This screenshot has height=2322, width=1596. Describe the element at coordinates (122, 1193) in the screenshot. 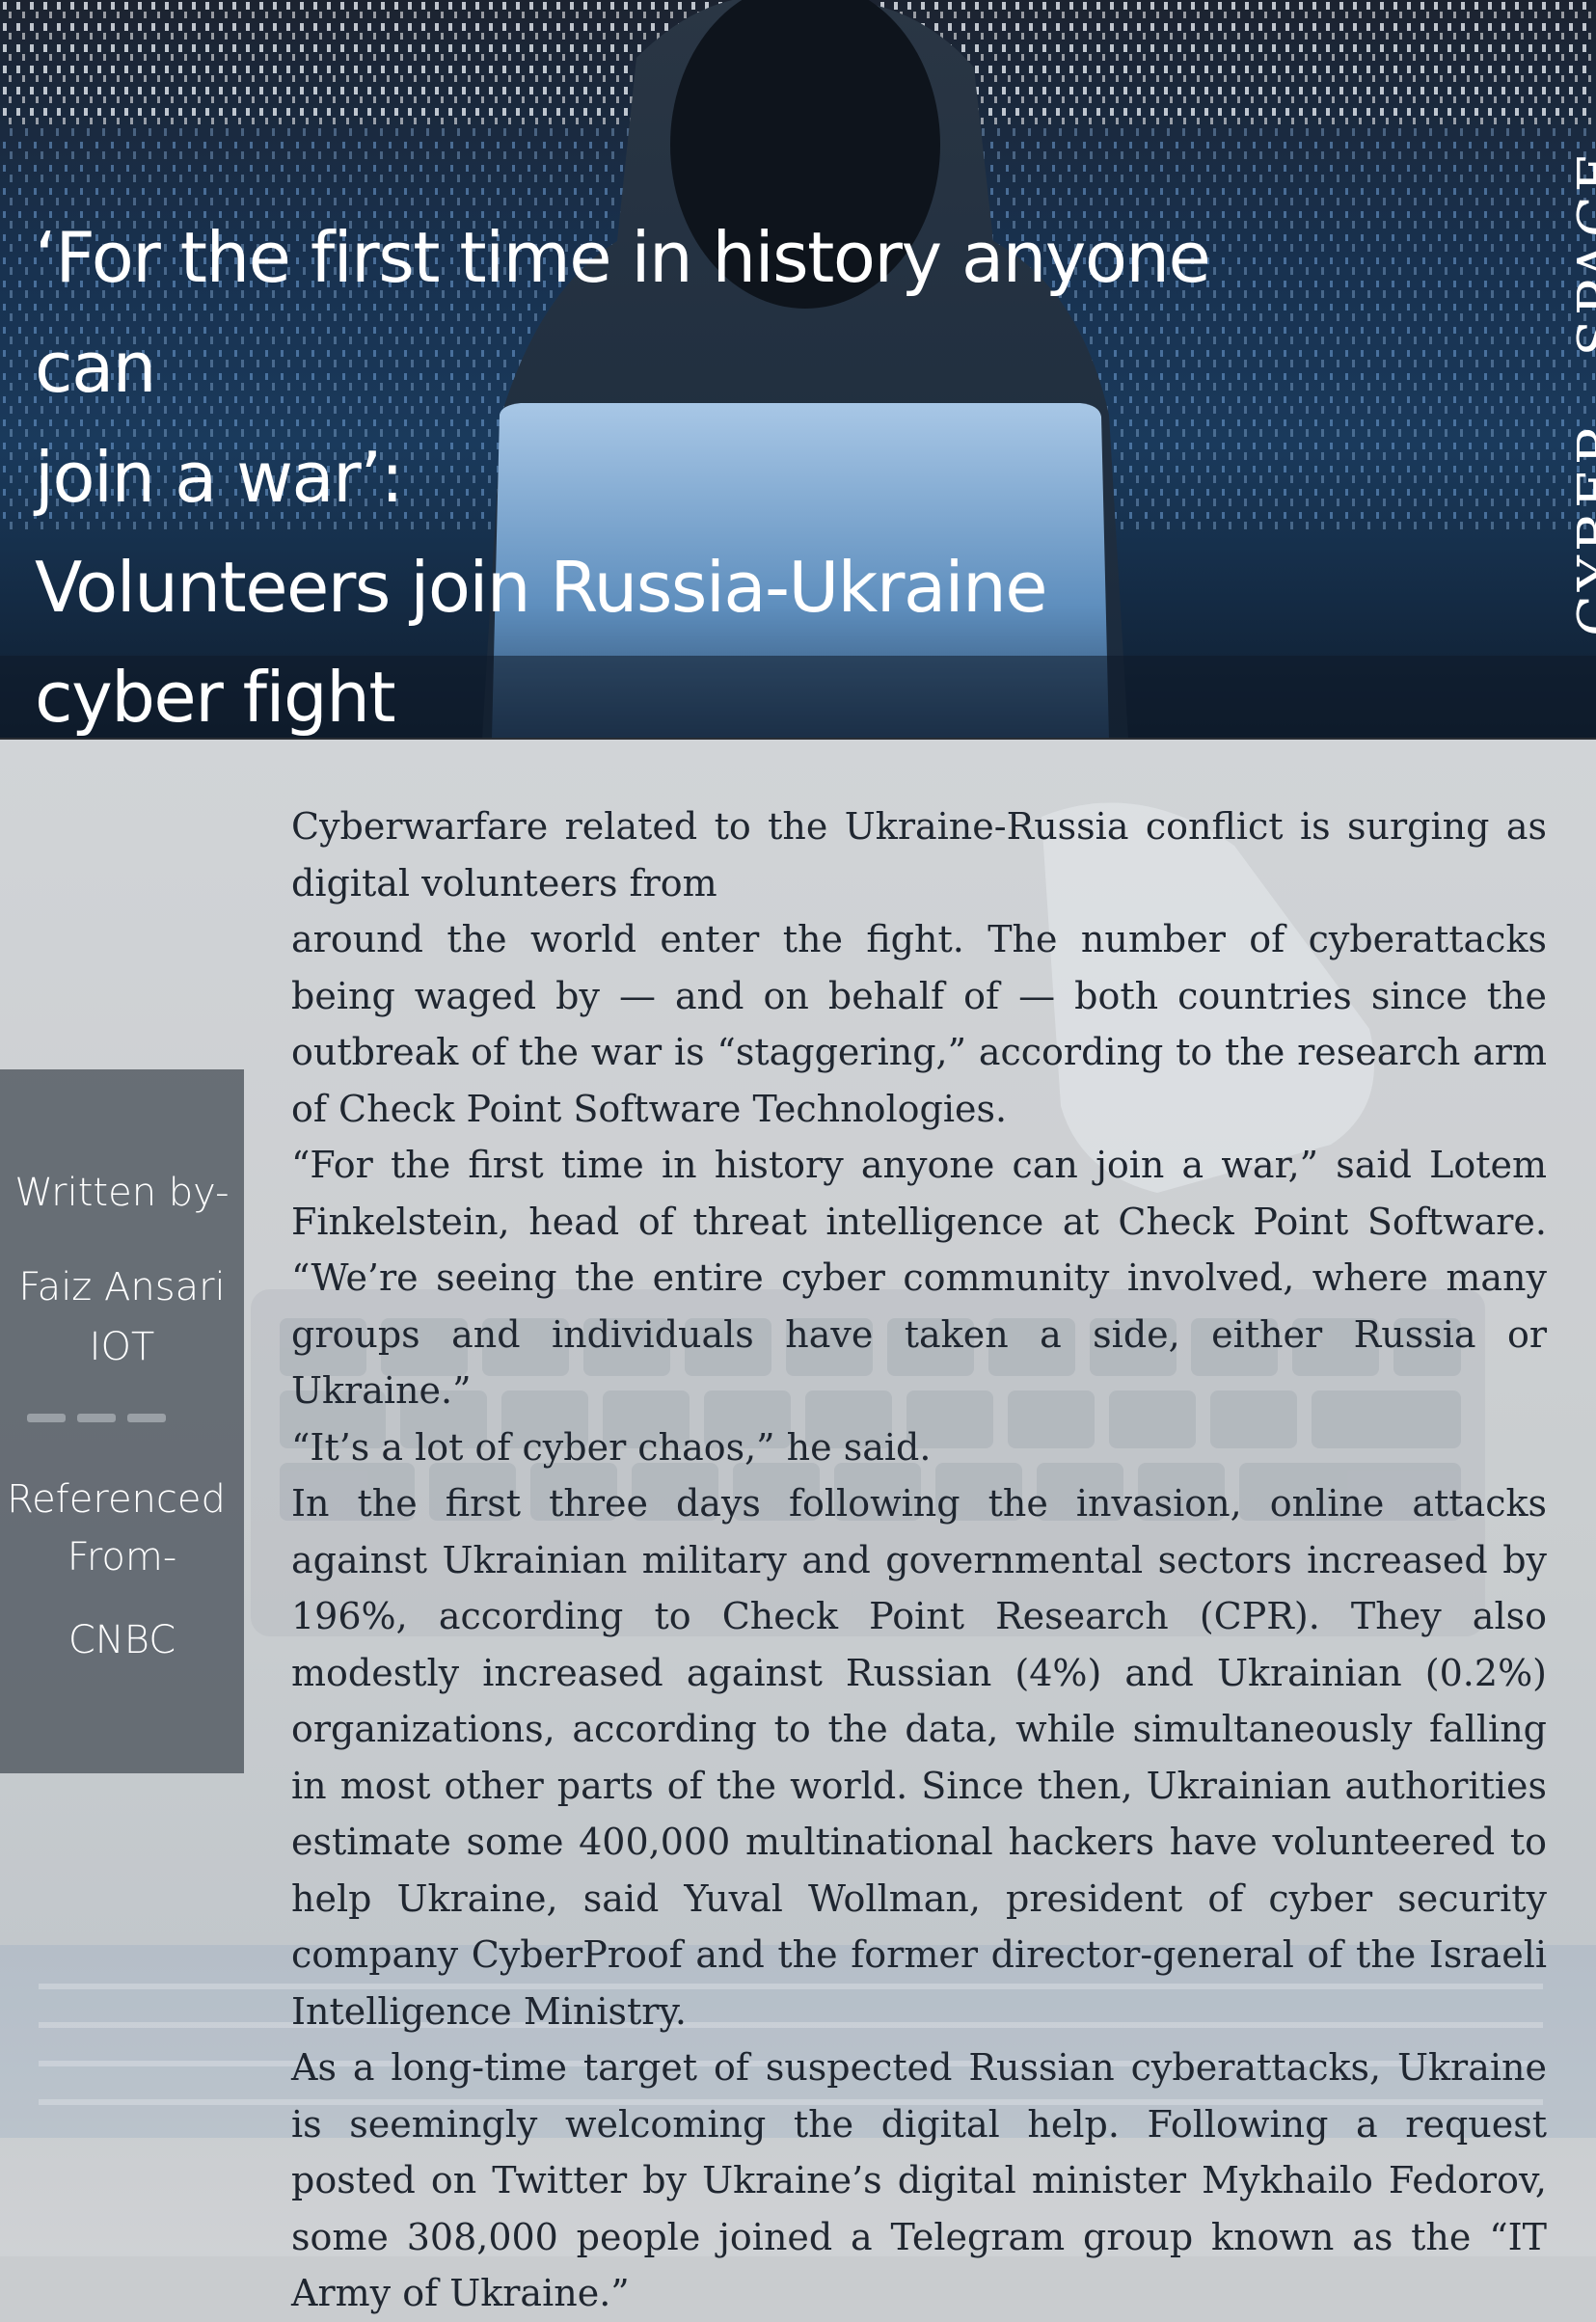

I see `written-by-label: Written by-` at that location.